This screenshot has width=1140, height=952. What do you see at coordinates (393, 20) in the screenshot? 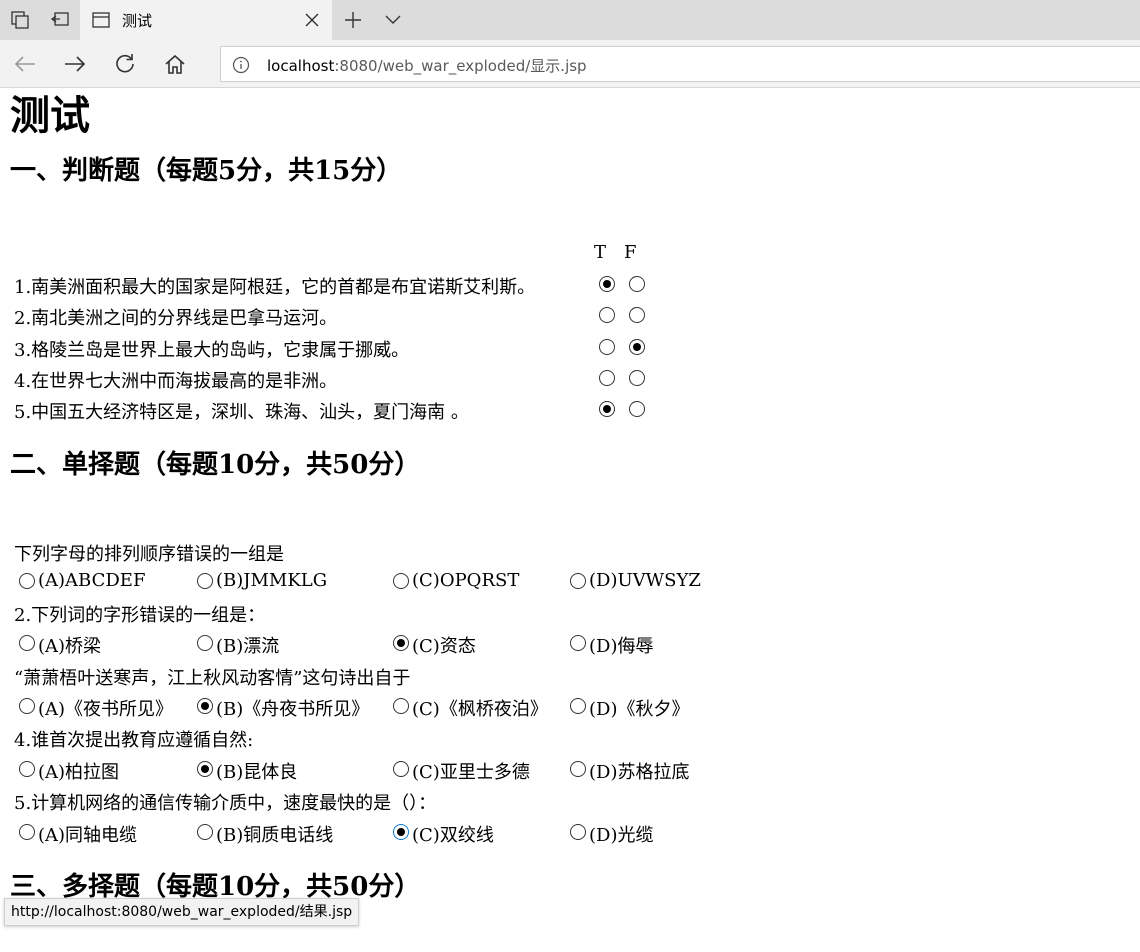
I see `chevron-down-icon` at bounding box center [393, 20].